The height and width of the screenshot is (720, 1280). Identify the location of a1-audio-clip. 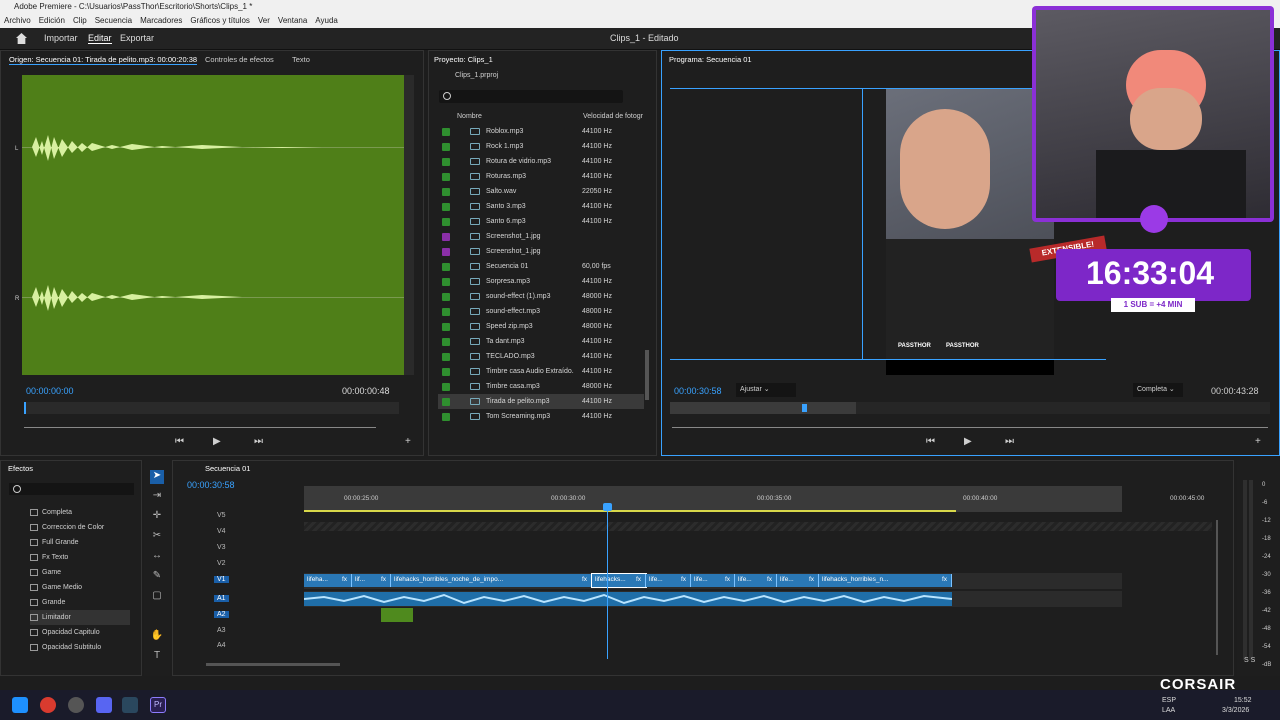
(628, 599).